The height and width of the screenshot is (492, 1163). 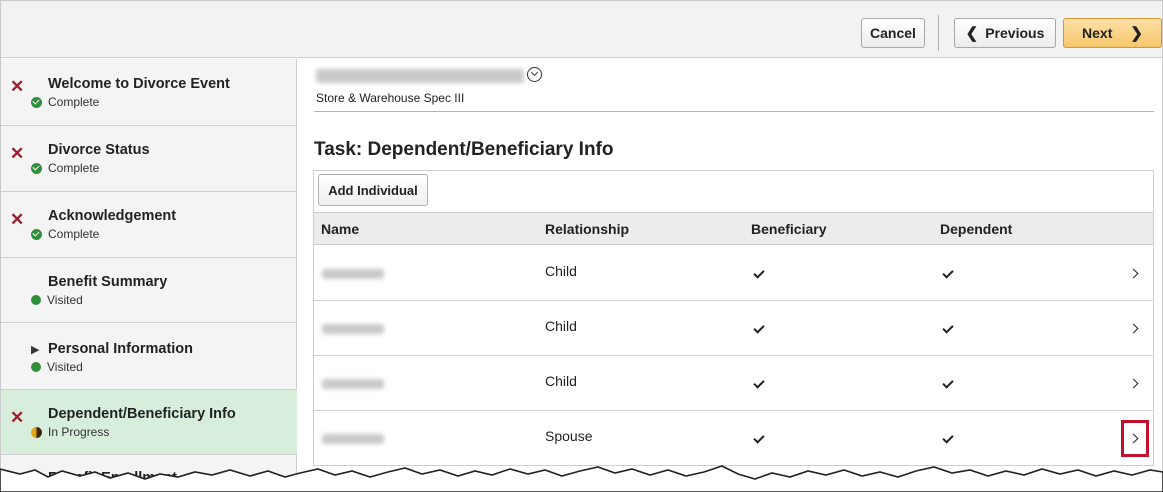 I want to click on sidebar-item-benefit-summary: Benefit Summary Visited, so click(x=149, y=290).